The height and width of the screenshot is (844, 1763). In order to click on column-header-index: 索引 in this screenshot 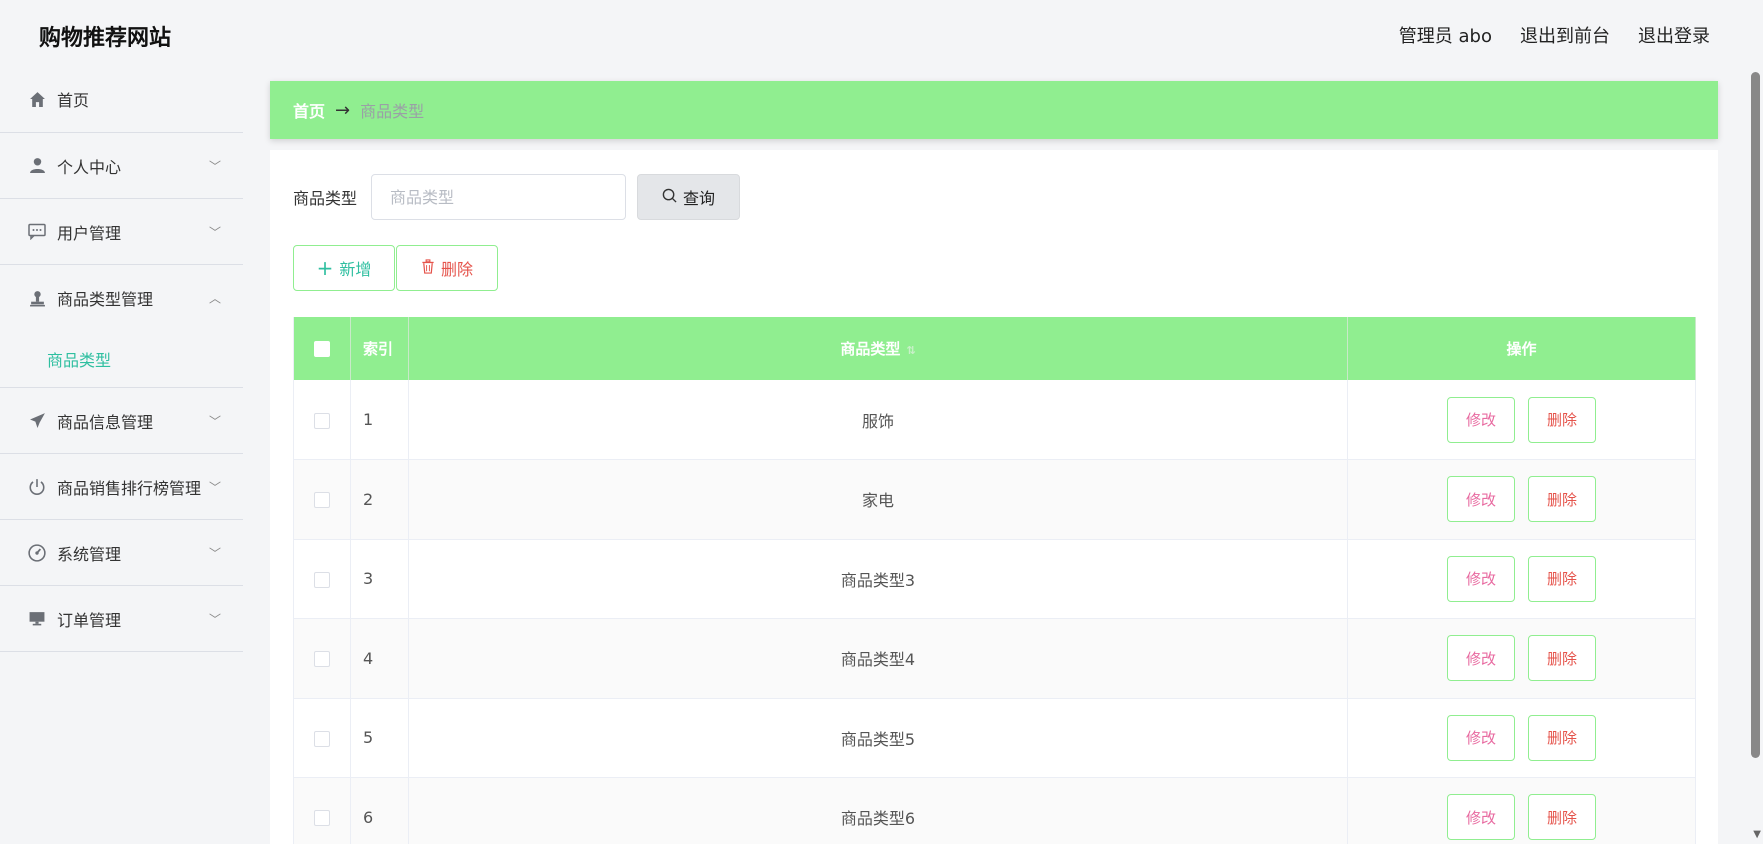, I will do `click(379, 348)`.